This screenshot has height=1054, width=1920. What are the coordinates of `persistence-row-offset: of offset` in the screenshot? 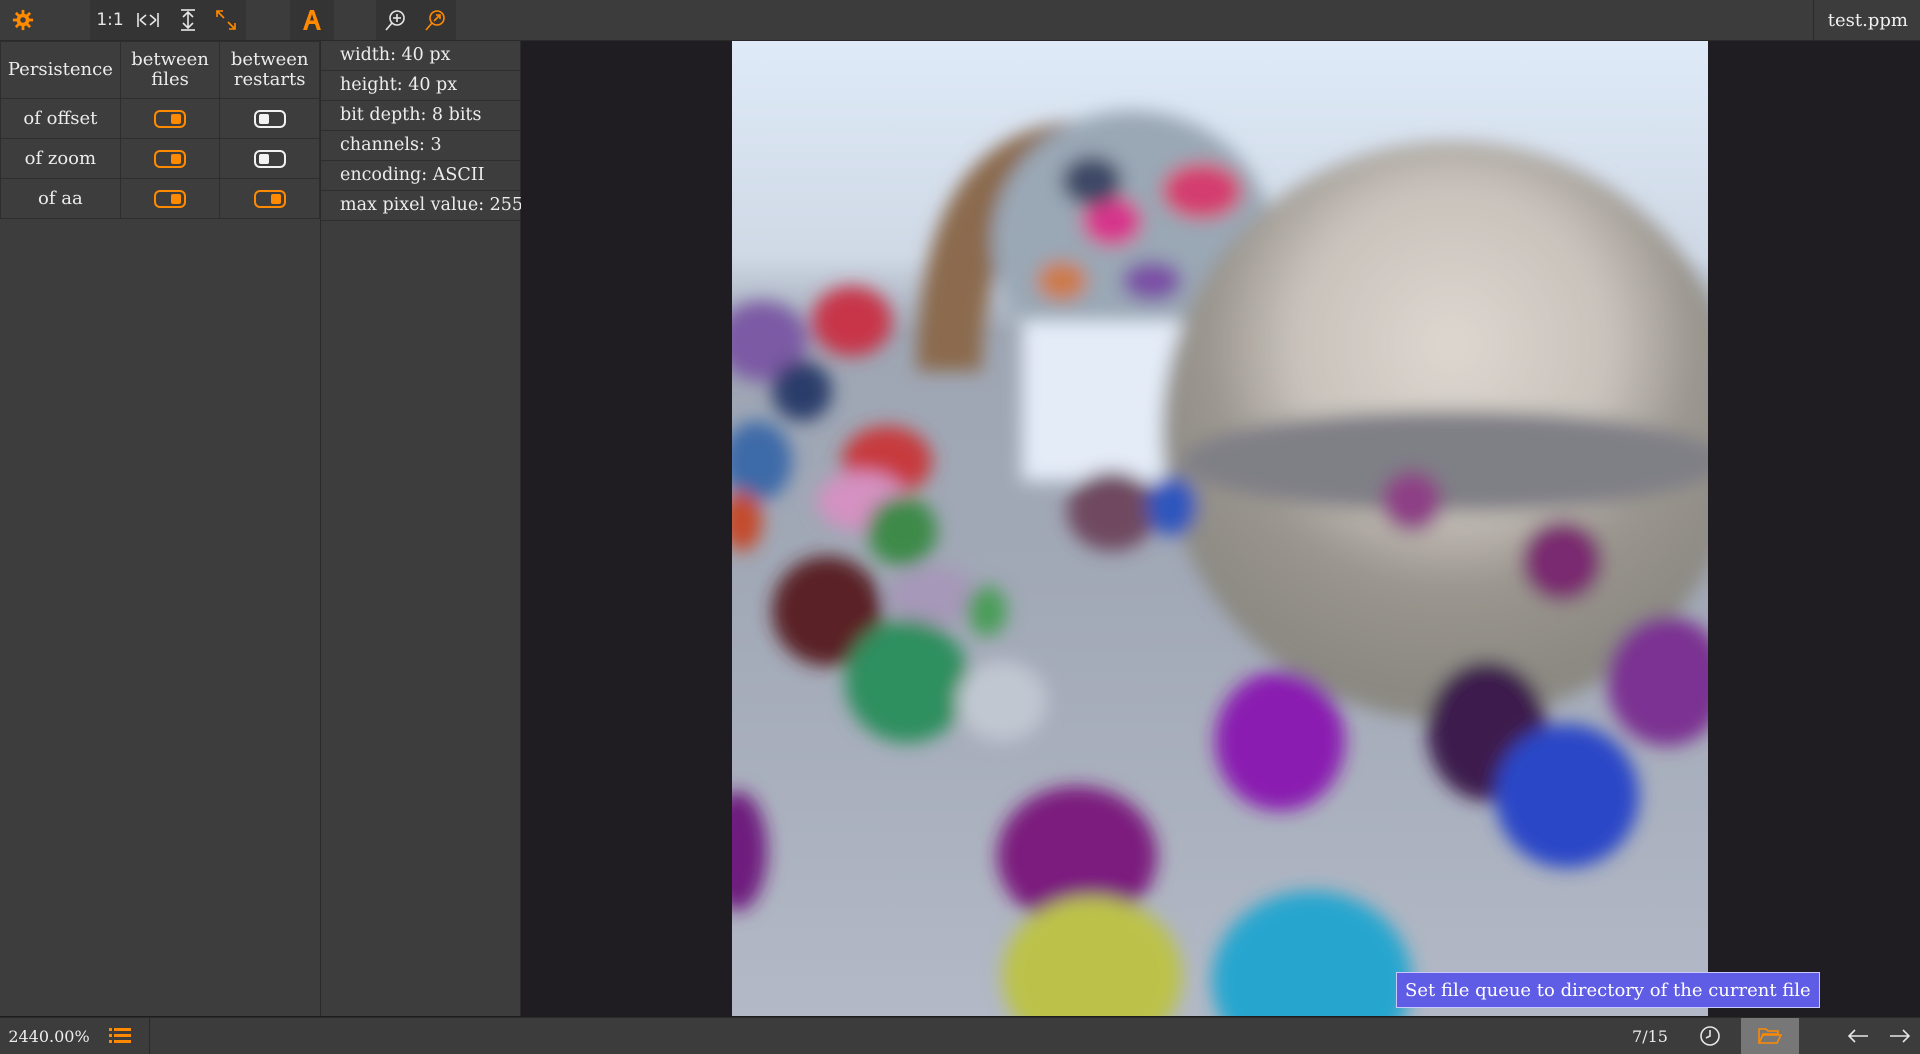 It's located at (160, 118).